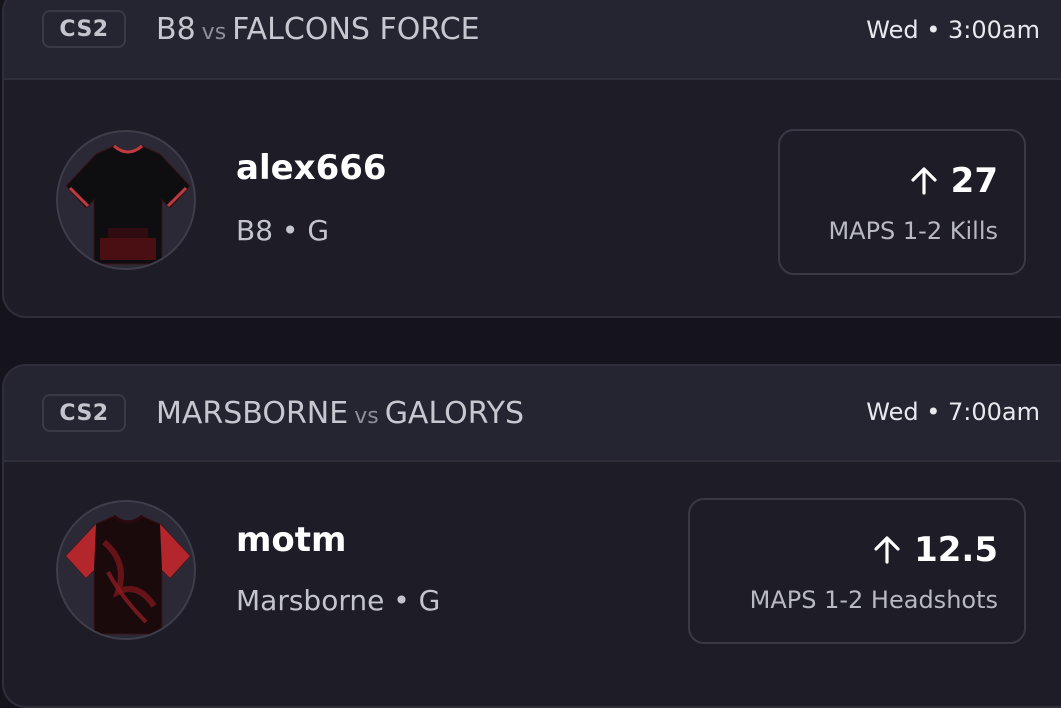 The image size is (1061, 708). I want to click on stat-value: 12.5, so click(956, 550).